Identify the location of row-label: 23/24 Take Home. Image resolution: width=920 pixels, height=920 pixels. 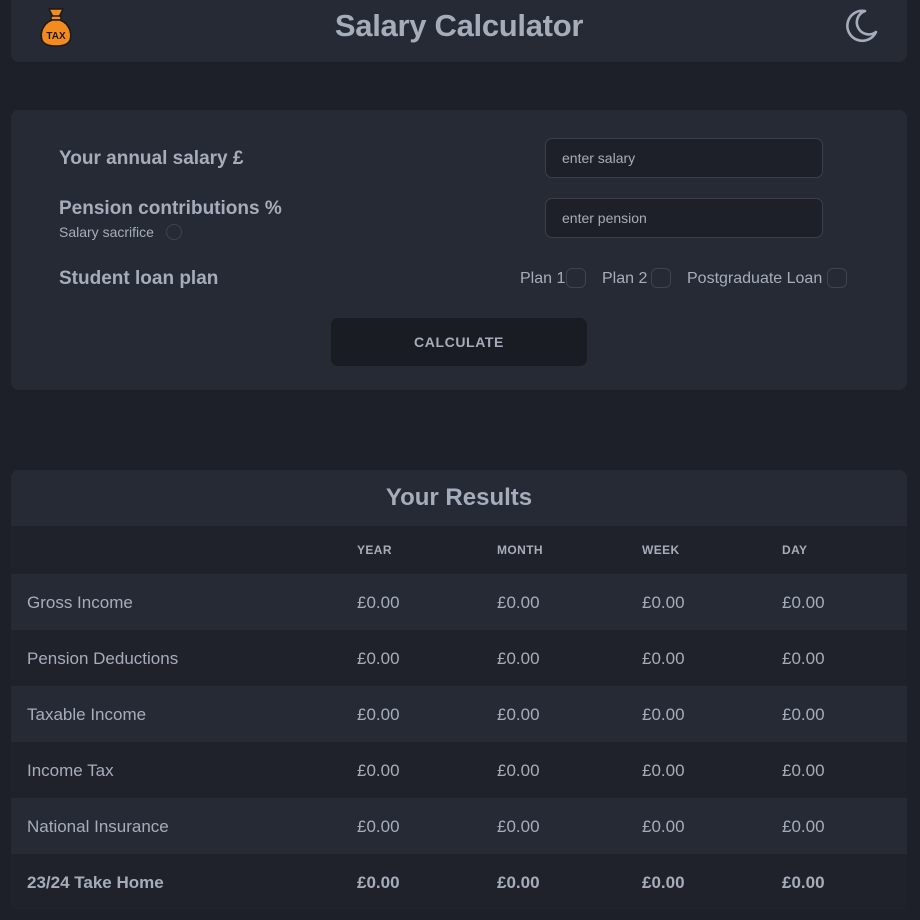
(95, 882).